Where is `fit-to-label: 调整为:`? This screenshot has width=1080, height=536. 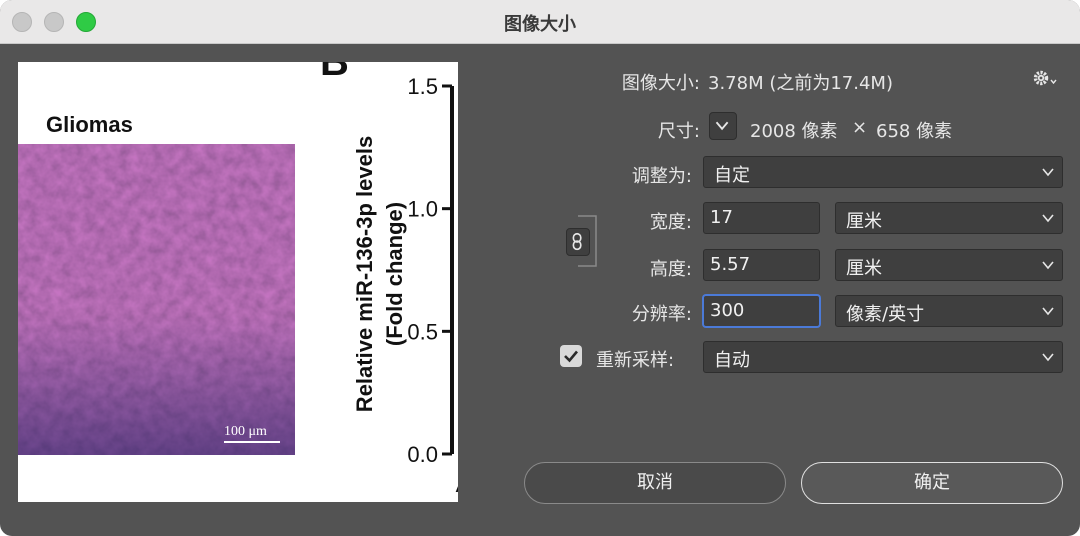
fit-to-label: 调整为: is located at coordinates (661, 176).